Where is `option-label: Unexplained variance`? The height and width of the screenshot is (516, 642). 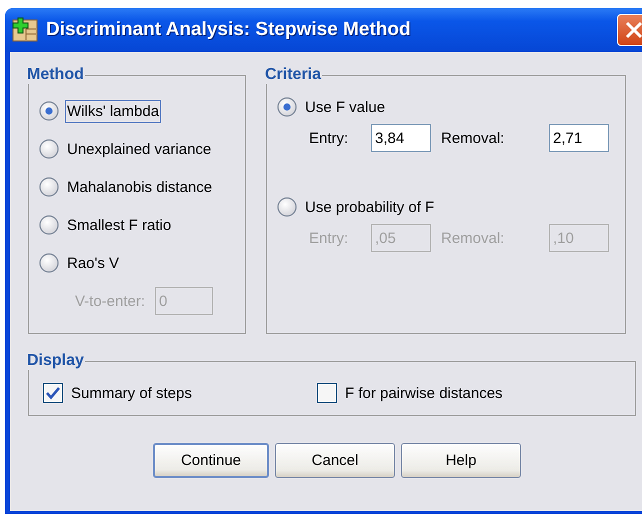 option-label: Unexplained variance is located at coordinates (139, 149).